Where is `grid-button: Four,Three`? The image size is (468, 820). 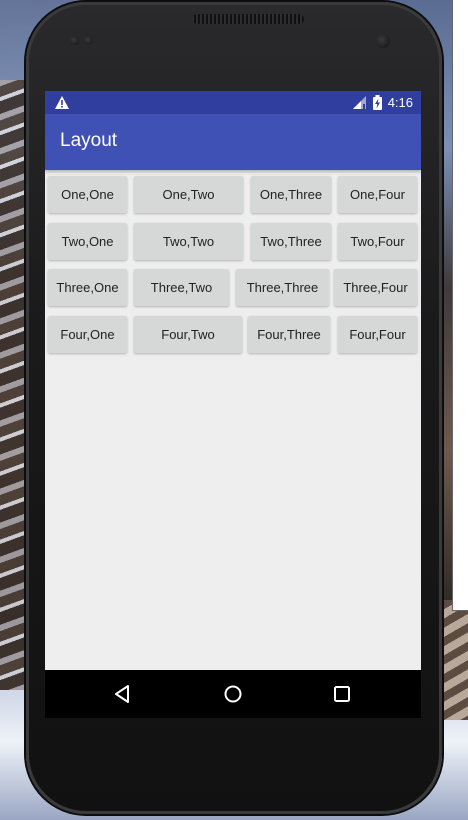
grid-button: Four,Three is located at coordinates (289, 334).